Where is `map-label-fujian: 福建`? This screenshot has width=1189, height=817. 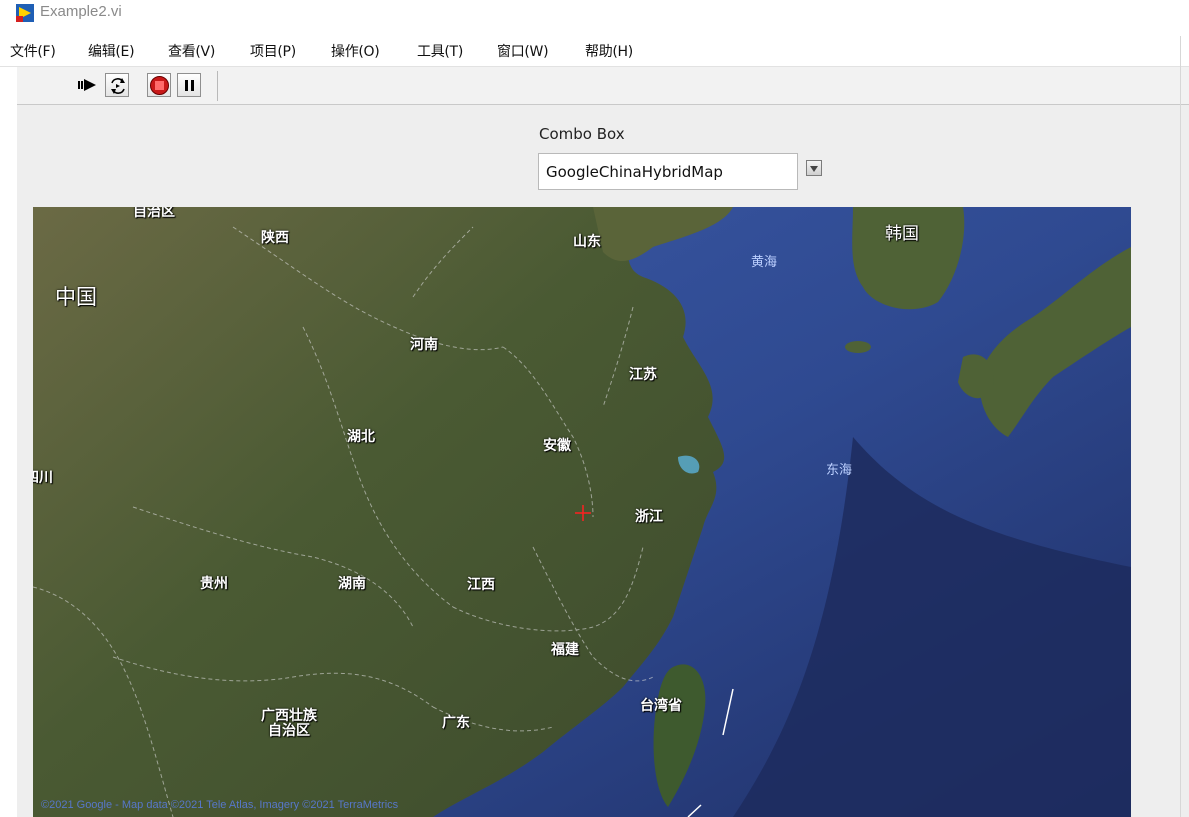
map-label-fujian: 福建 is located at coordinates (565, 650).